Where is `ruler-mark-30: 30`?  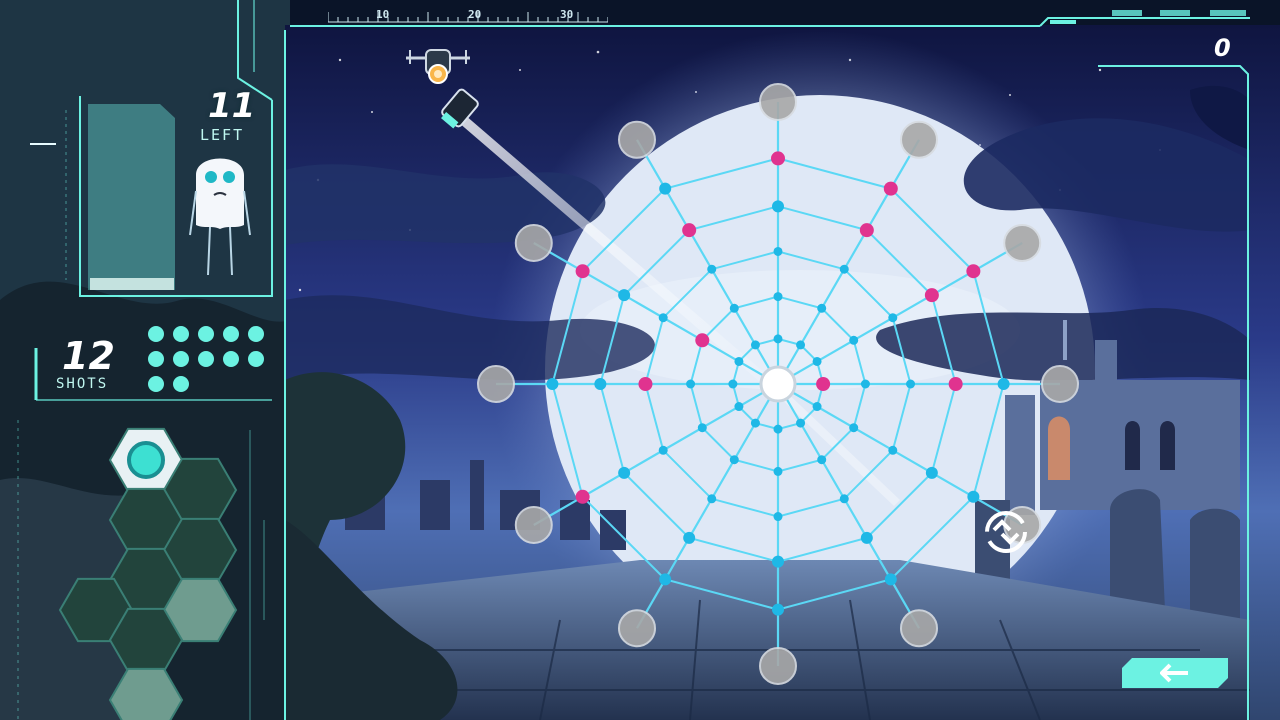 ruler-mark-30: 30 is located at coordinates (567, 14).